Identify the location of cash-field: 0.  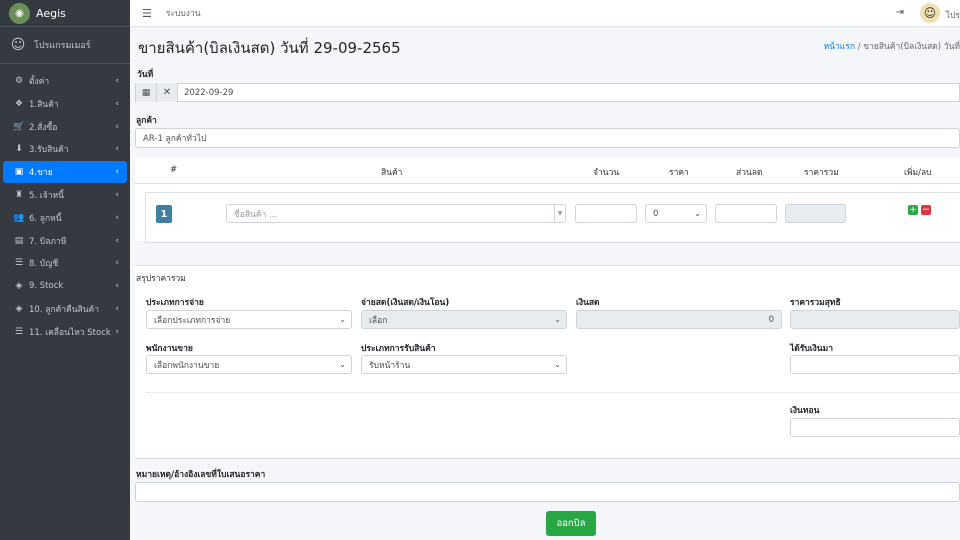
(679, 319).